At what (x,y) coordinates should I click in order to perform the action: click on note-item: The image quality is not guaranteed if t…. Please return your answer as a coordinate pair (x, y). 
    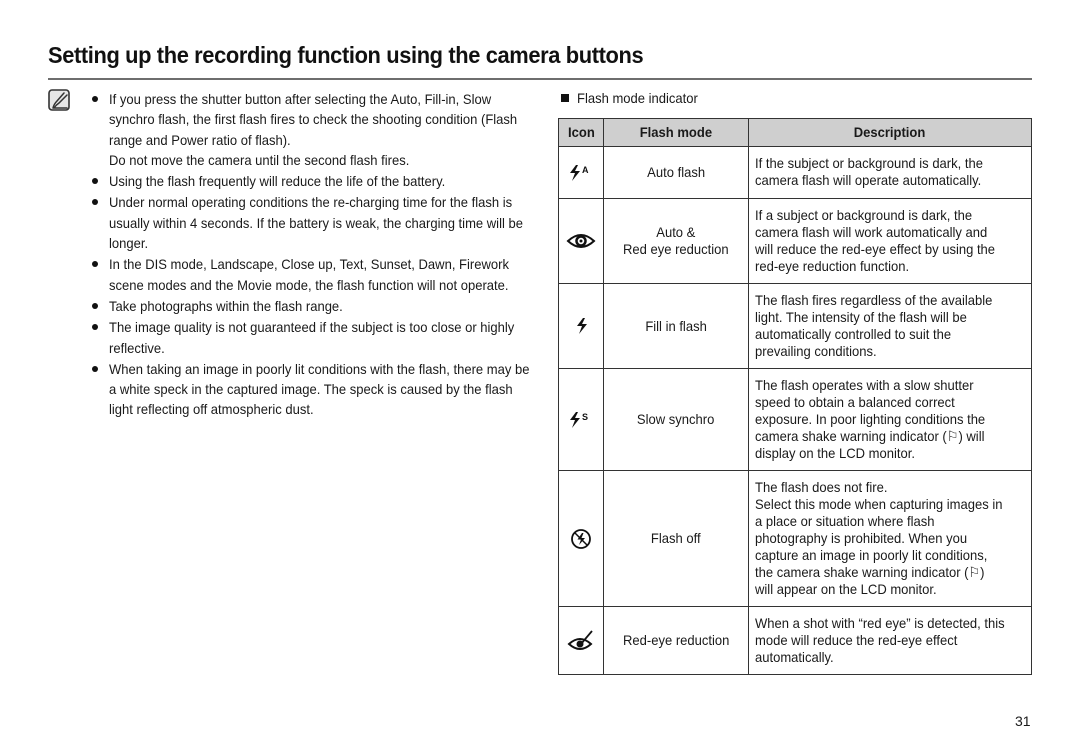
    Looking at the image, I should click on (310, 337).